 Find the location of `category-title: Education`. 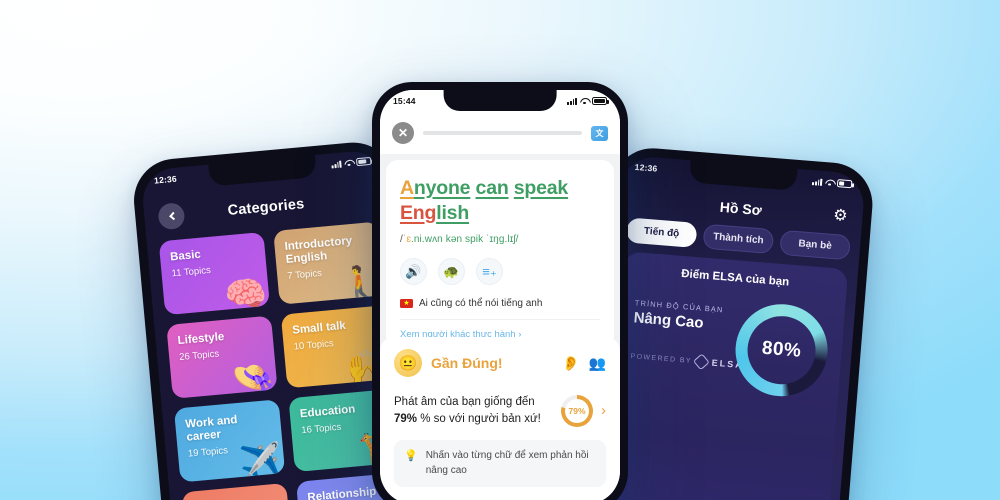

category-title: Education is located at coordinates (327, 412).